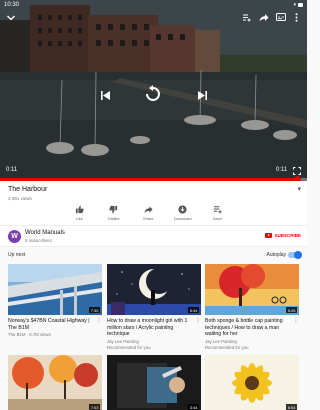 Image resolution: width=320 pixels, height=410 pixels. I want to click on share-button: Share, so click(148, 213).